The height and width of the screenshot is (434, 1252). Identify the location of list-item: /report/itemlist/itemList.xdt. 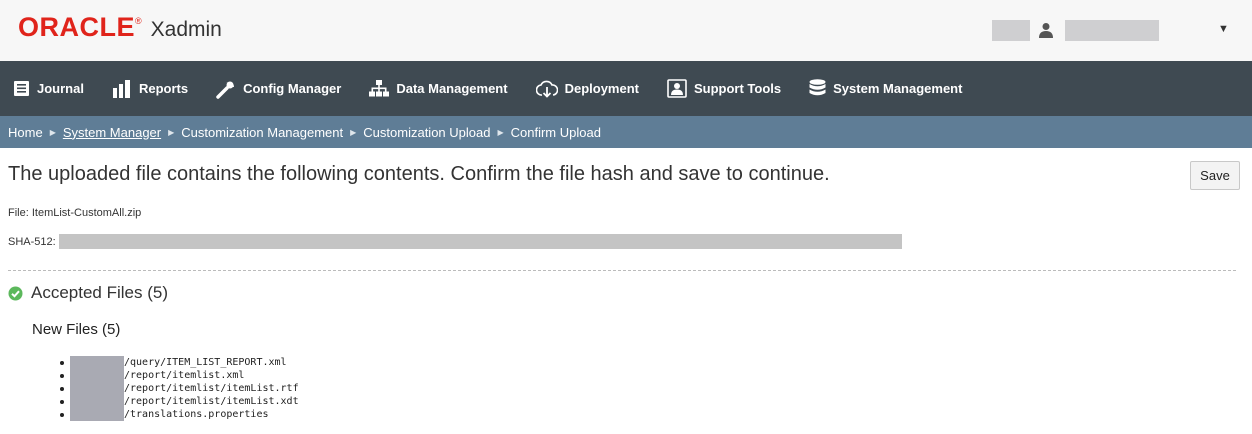
(179, 401).